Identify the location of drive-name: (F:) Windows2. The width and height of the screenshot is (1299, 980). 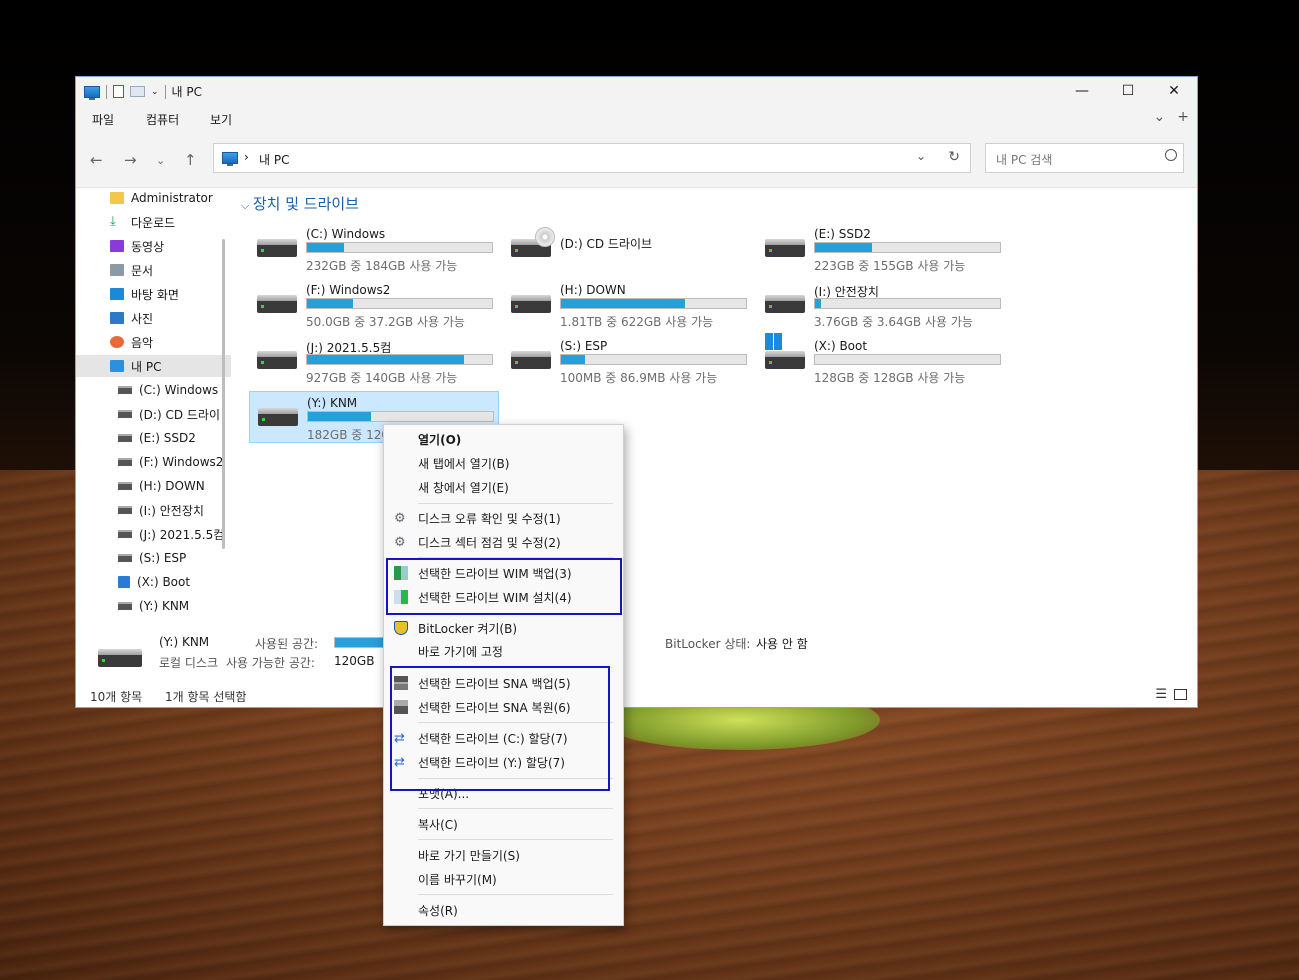
(348, 290).